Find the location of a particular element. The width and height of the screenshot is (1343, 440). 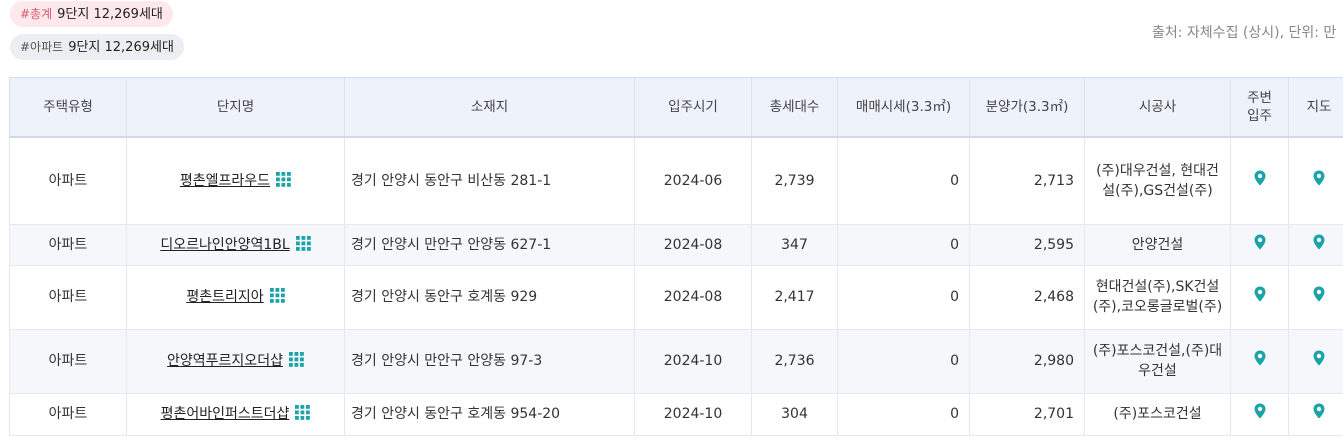

tag-apartment-label: #아파트 is located at coordinates (42, 47).